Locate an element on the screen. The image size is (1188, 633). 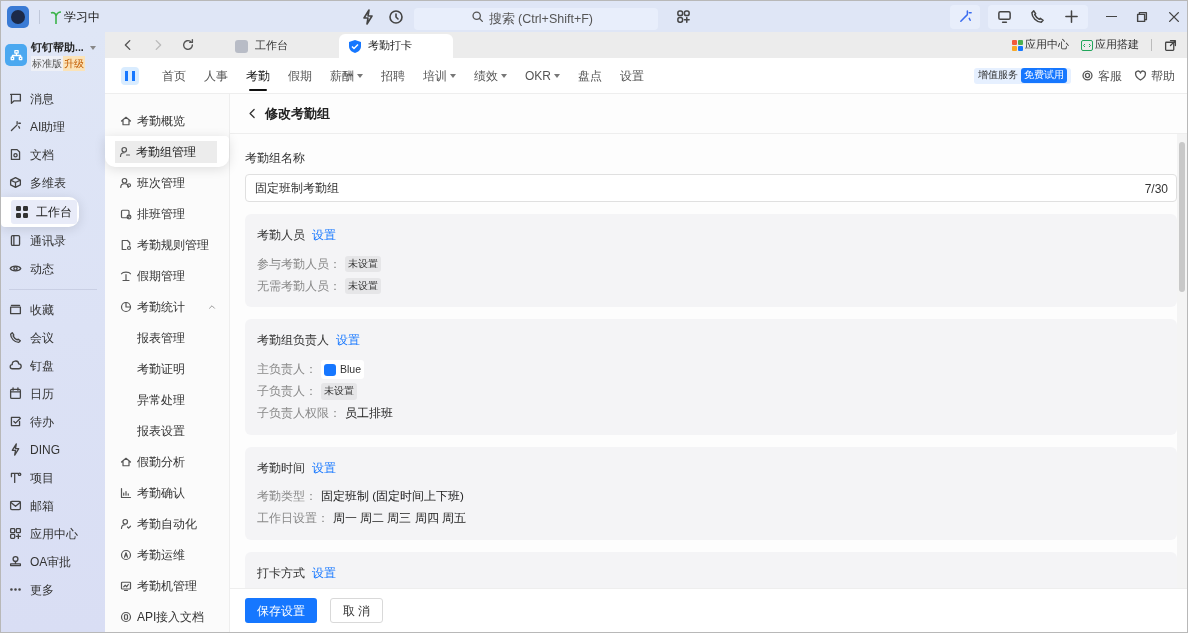
nav-tab: 假期 is located at coordinates (300, 75).